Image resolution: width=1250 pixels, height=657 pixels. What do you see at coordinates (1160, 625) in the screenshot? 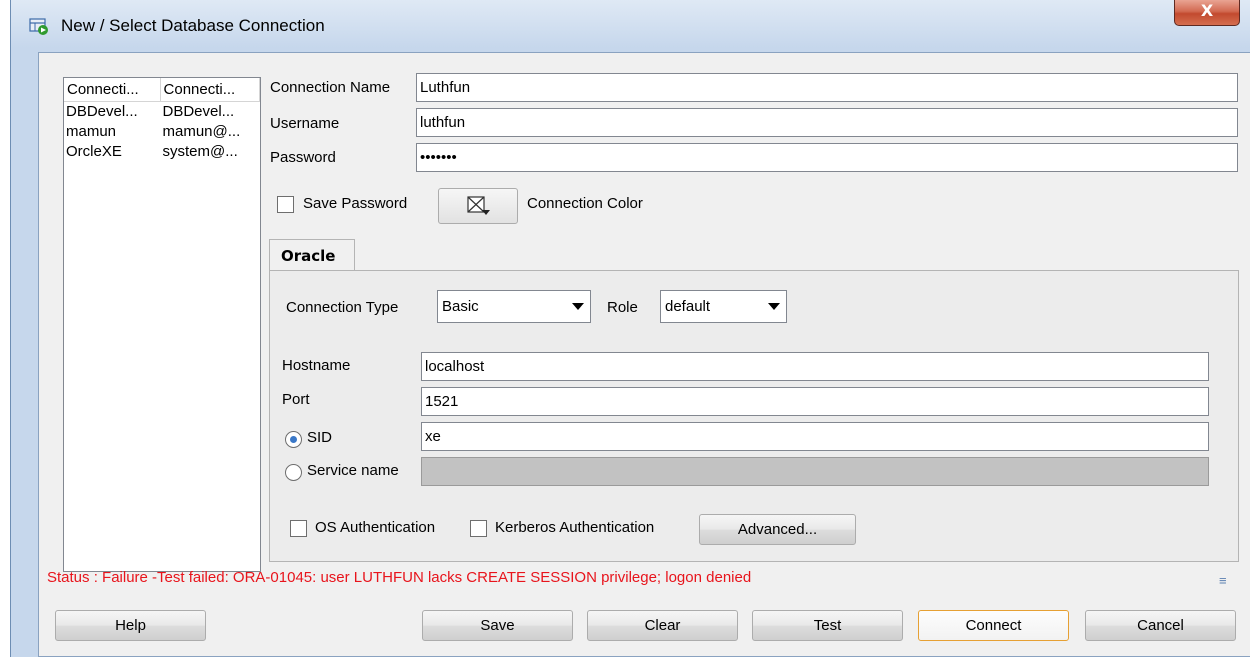
I see `cancel-button: Cancel` at bounding box center [1160, 625].